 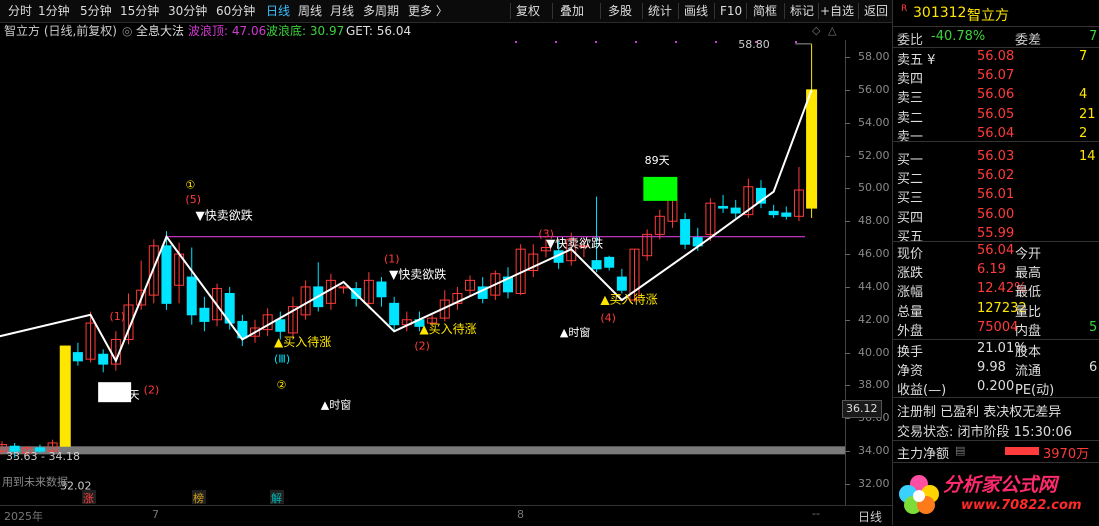 What do you see at coordinates (235, 11) in the screenshot?
I see `tab-60min: 60分钟` at bounding box center [235, 11].